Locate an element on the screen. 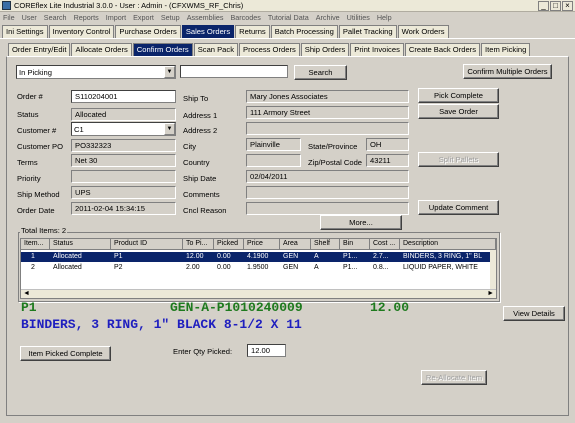  ship-to-field: Mary Jones Associates is located at coordinates (327, 96).